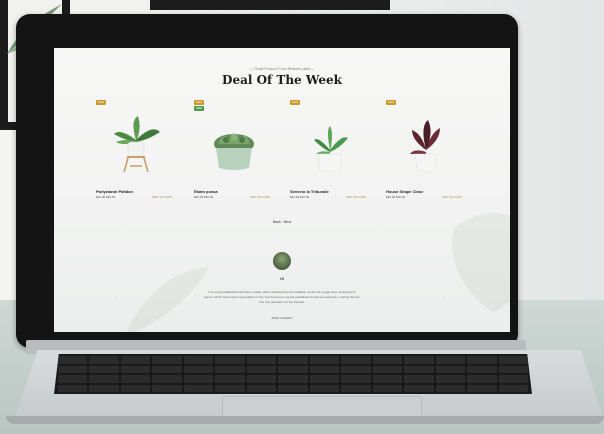 The width and height of the screenshot is (604, 434). What do you see at coordinates (282, 279) in the screenshot?
I see `testimonial-author: Hi` at bounding box center [282, 279].